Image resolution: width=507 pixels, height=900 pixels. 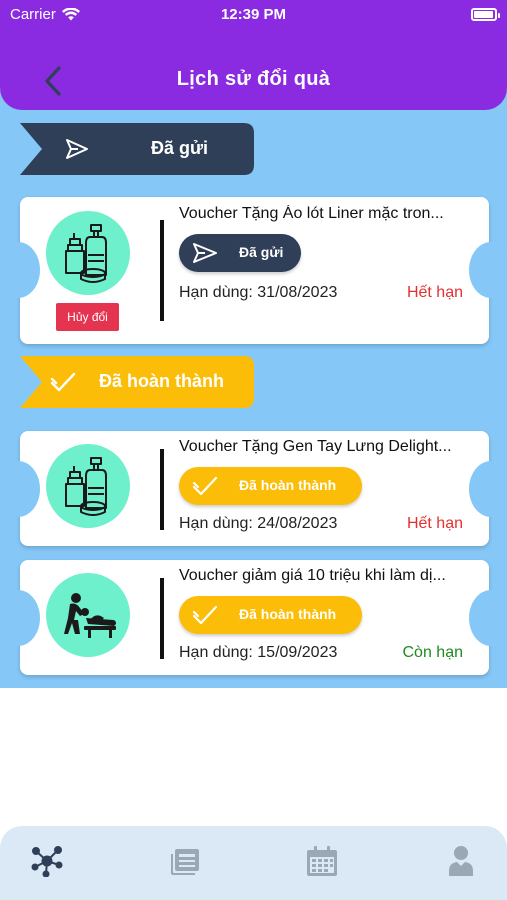 What do you see at coordinates (258, 292) in the screenshot?
I see `expiry-date: Hạn dùng: 31/08/2023` at bounding box center [258, 292].